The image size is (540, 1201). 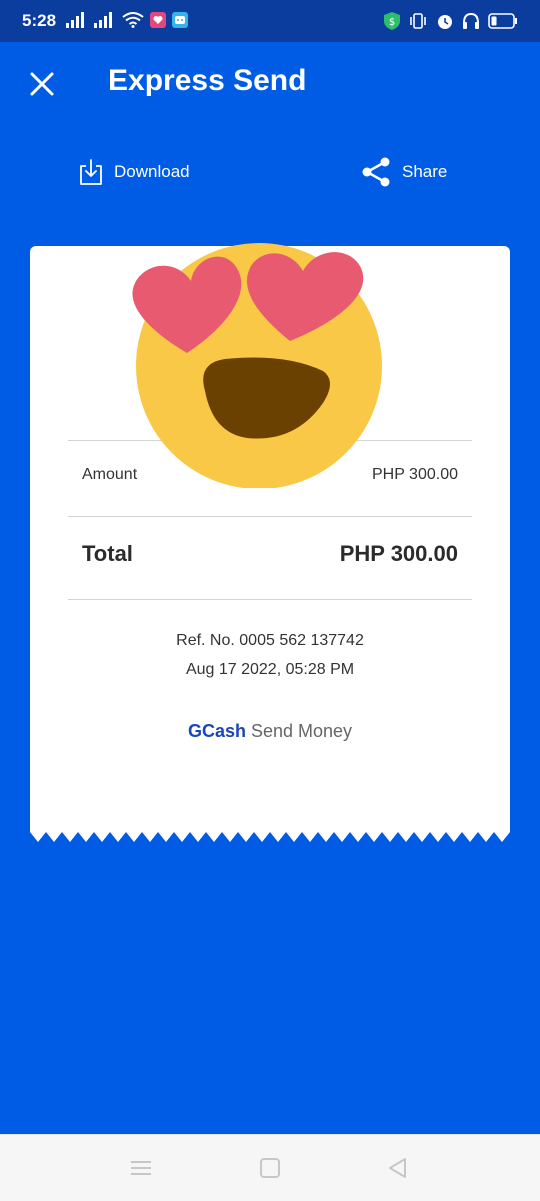 What do you see at coordinates (39, 20) in the screenshot?
I see `status-time: 5:28` at bounding box center [39, 20].